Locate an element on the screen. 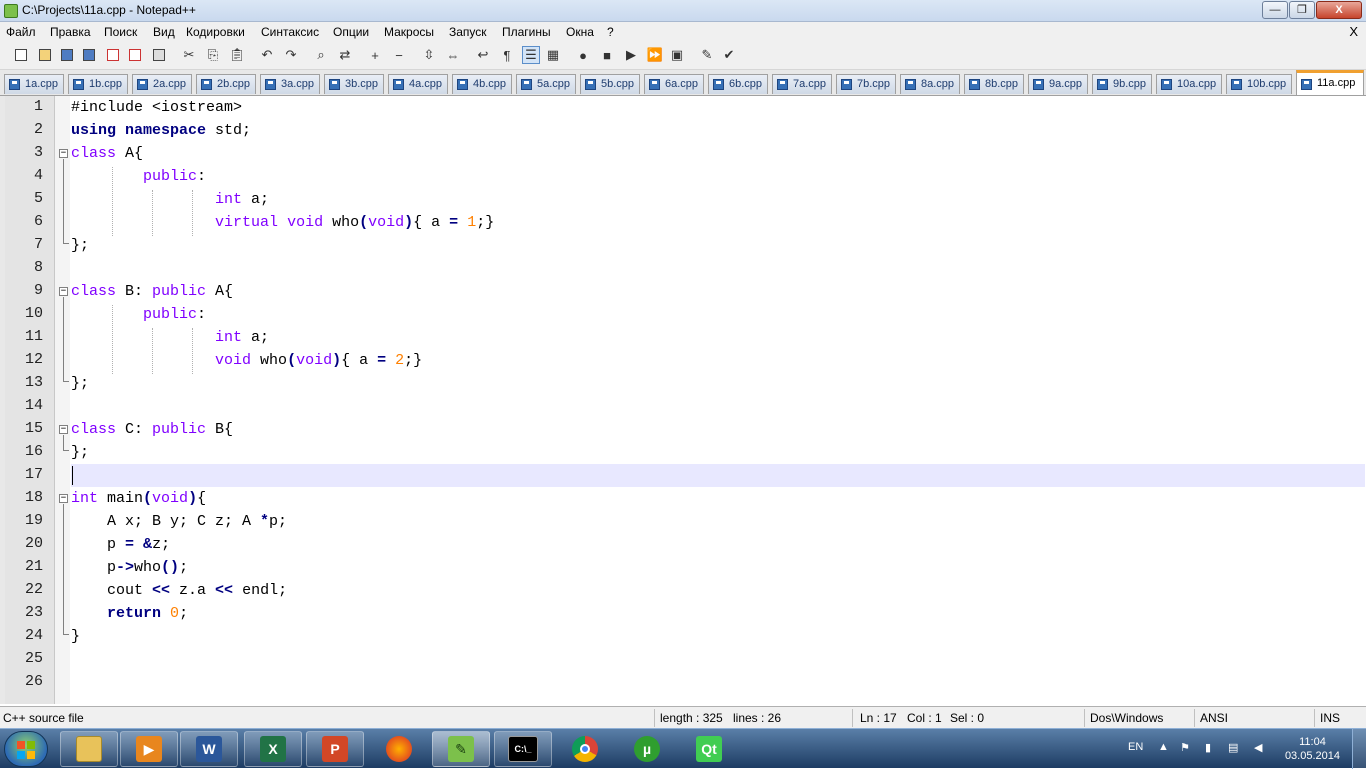  document-close-button: X is located at coordinates (1353, 31).